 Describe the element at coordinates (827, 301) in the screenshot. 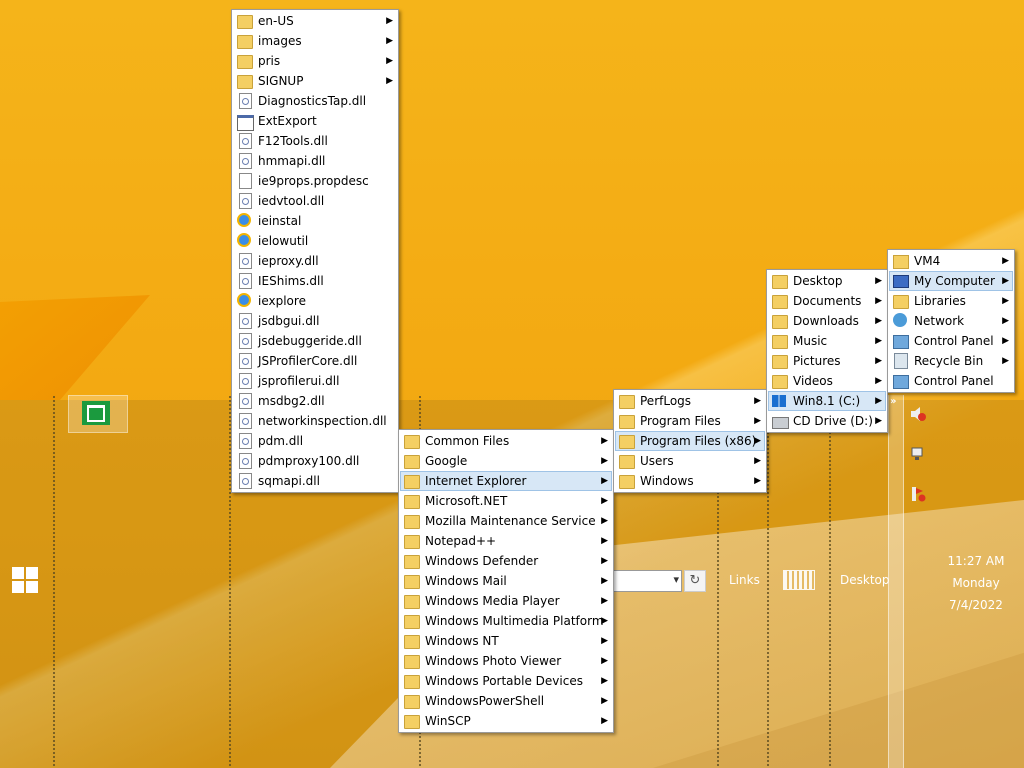

I see `menu-item-documents: Documents ▶` at that location.